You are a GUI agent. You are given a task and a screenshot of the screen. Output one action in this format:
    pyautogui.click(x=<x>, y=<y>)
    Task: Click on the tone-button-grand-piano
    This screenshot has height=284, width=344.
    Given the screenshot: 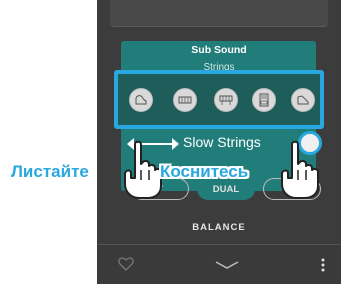 What is the action you would take?
    pyautogui.click(x=141, y=100)
    